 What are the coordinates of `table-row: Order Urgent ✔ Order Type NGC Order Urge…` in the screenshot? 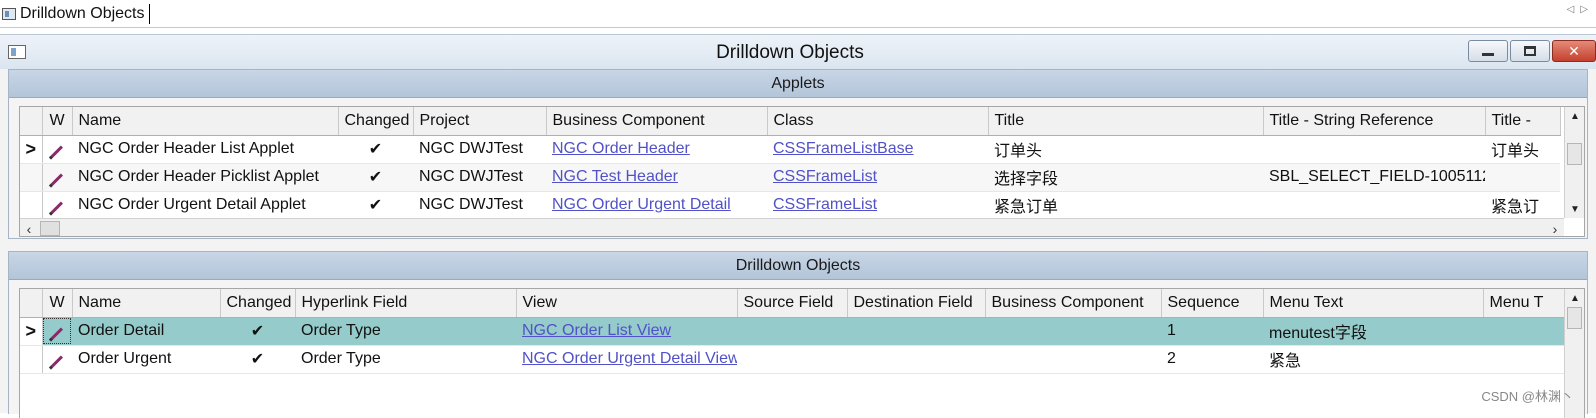 It's located at (795, 359).